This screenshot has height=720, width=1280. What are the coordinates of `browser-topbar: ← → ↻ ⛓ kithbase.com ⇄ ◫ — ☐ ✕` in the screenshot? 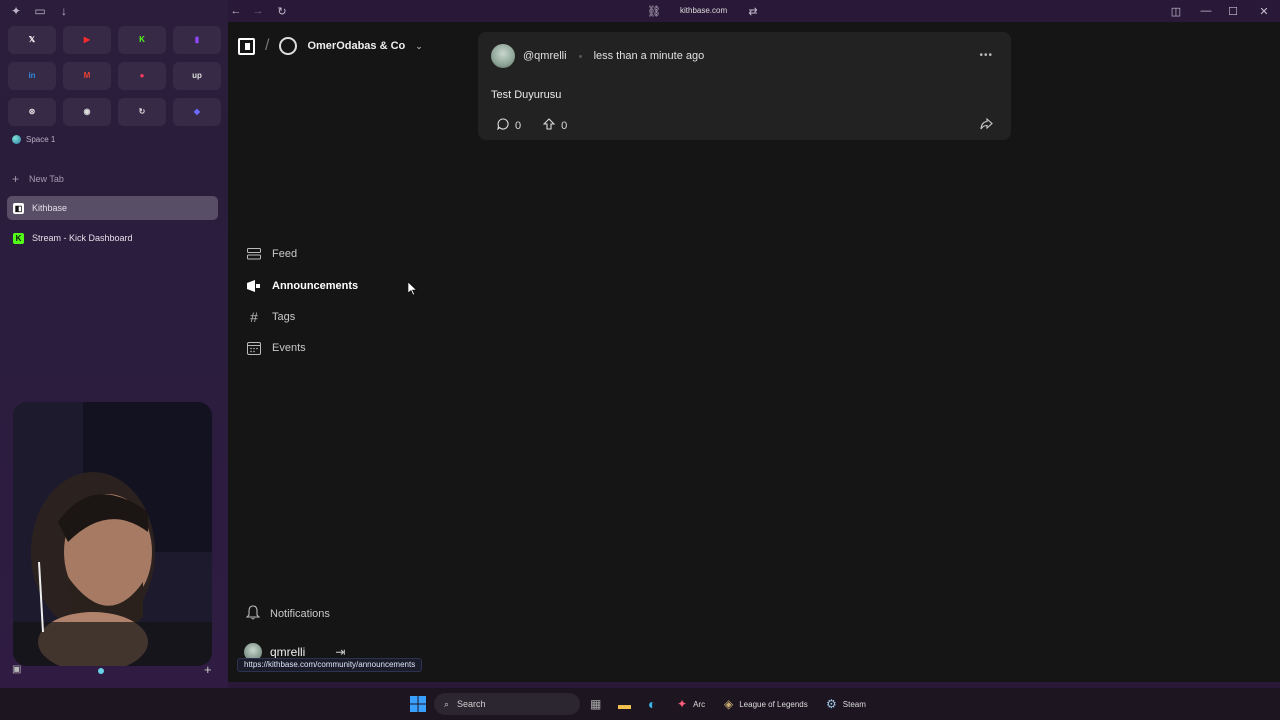 It's located at (754, 11).